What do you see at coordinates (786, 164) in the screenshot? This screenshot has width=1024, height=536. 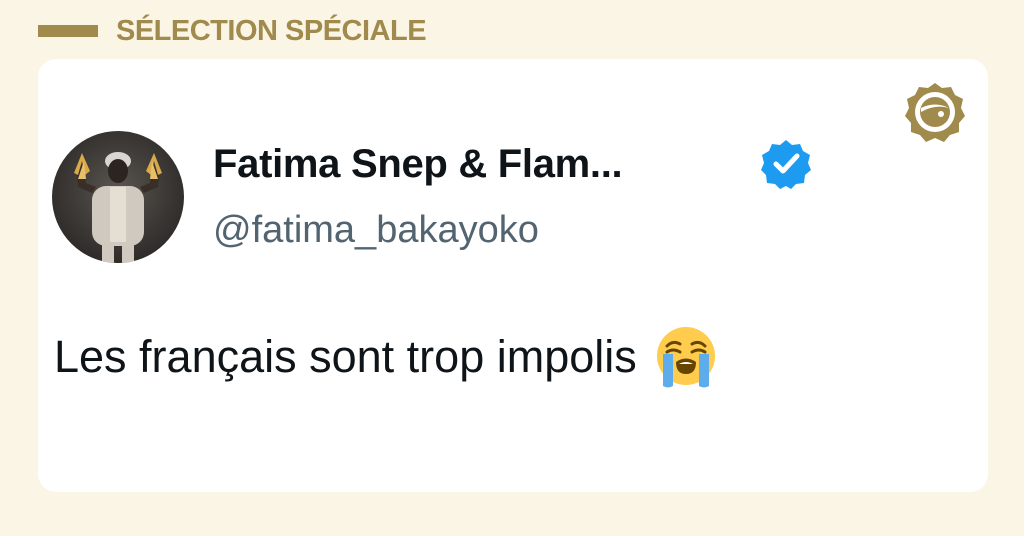 I see `verified-badge-icon` at bounding box center [786, 164].